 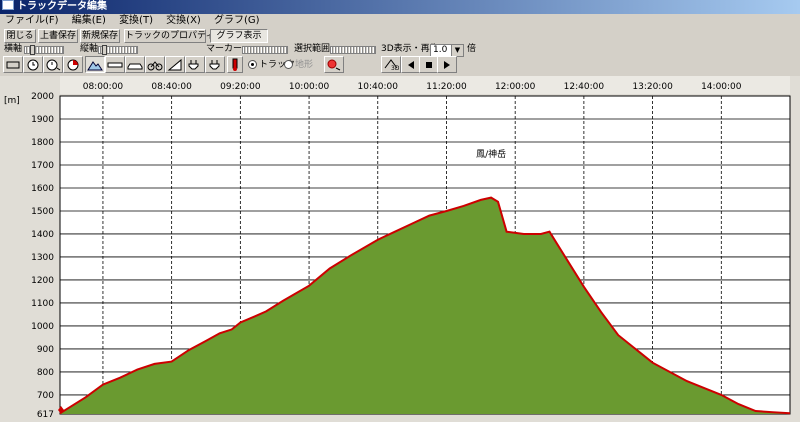 What do you see at coordinates (20, 36) in the screenshot?
I see `close-button: 閉じる` at bounding box center [20, 36].